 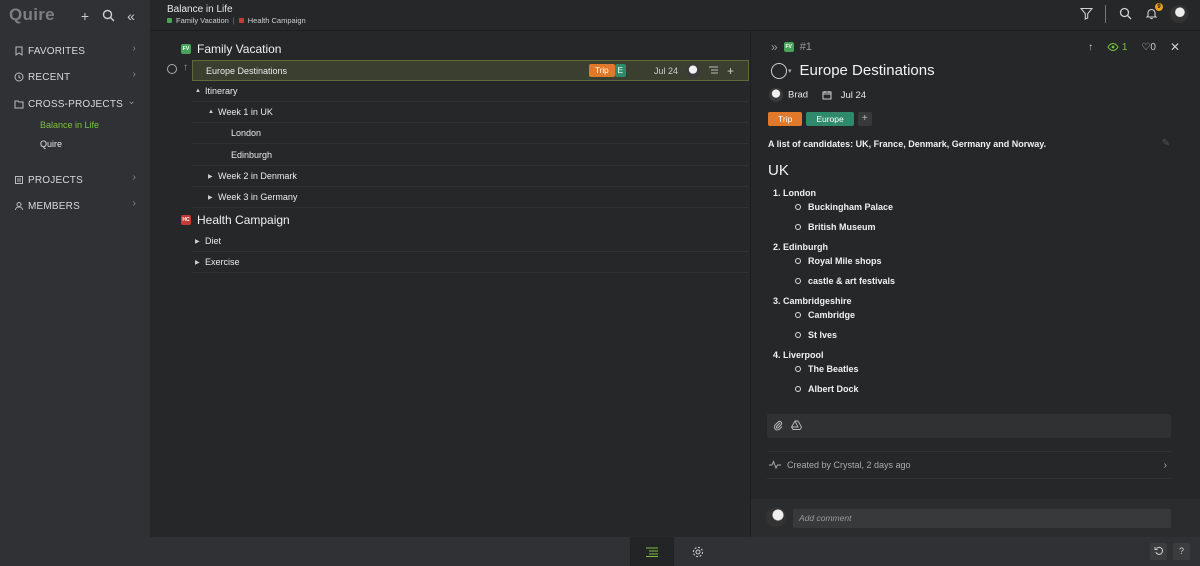 I want to click on sidebar-projects: PROJECTS ›, so click(x=77, y=180).